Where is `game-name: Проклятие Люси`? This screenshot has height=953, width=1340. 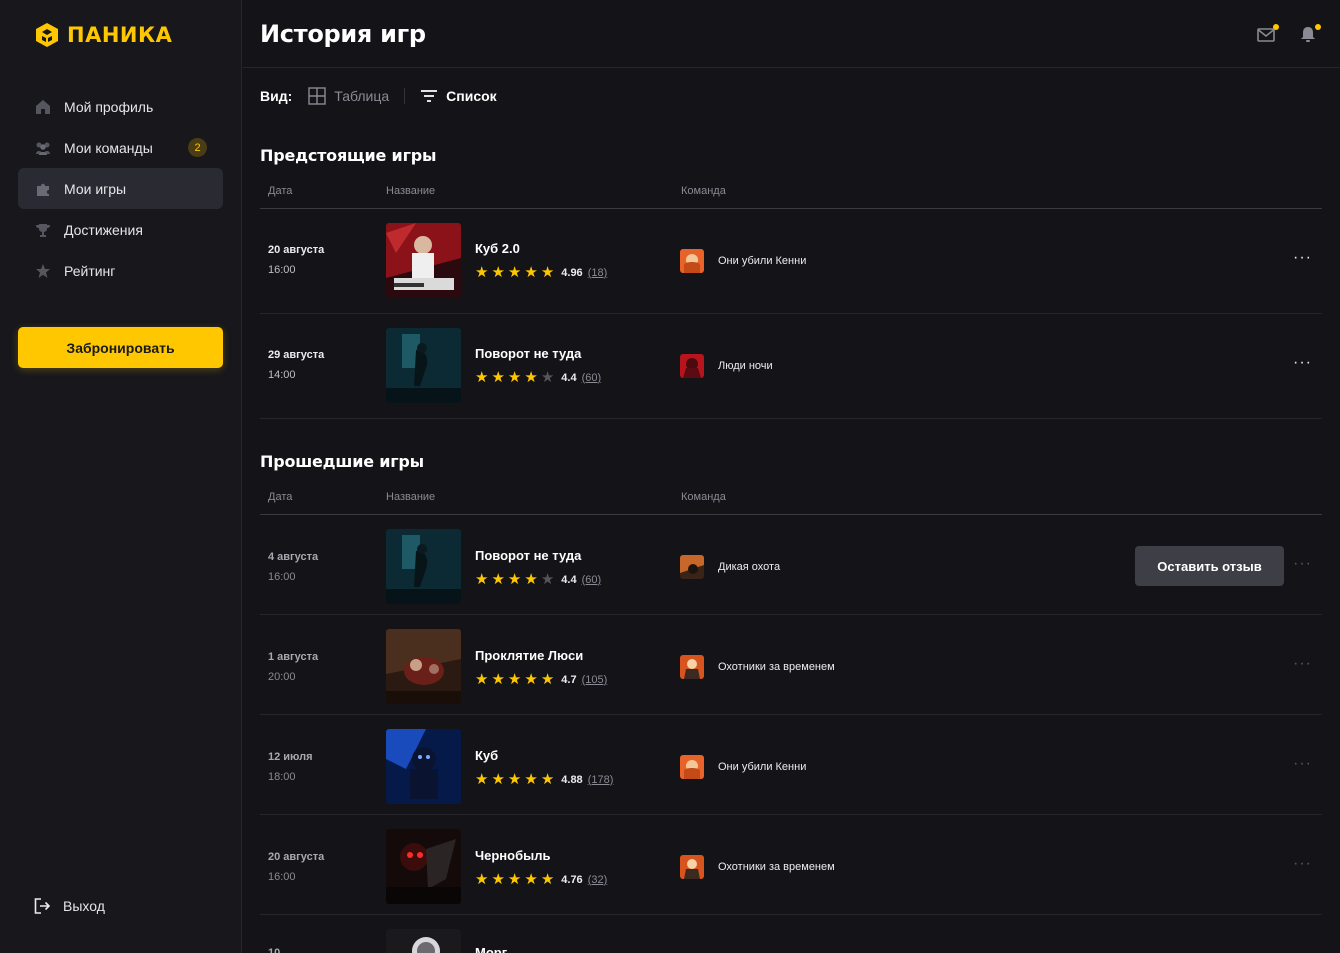
game-name: Проклятие Люси is located at coordinates (529, 655).